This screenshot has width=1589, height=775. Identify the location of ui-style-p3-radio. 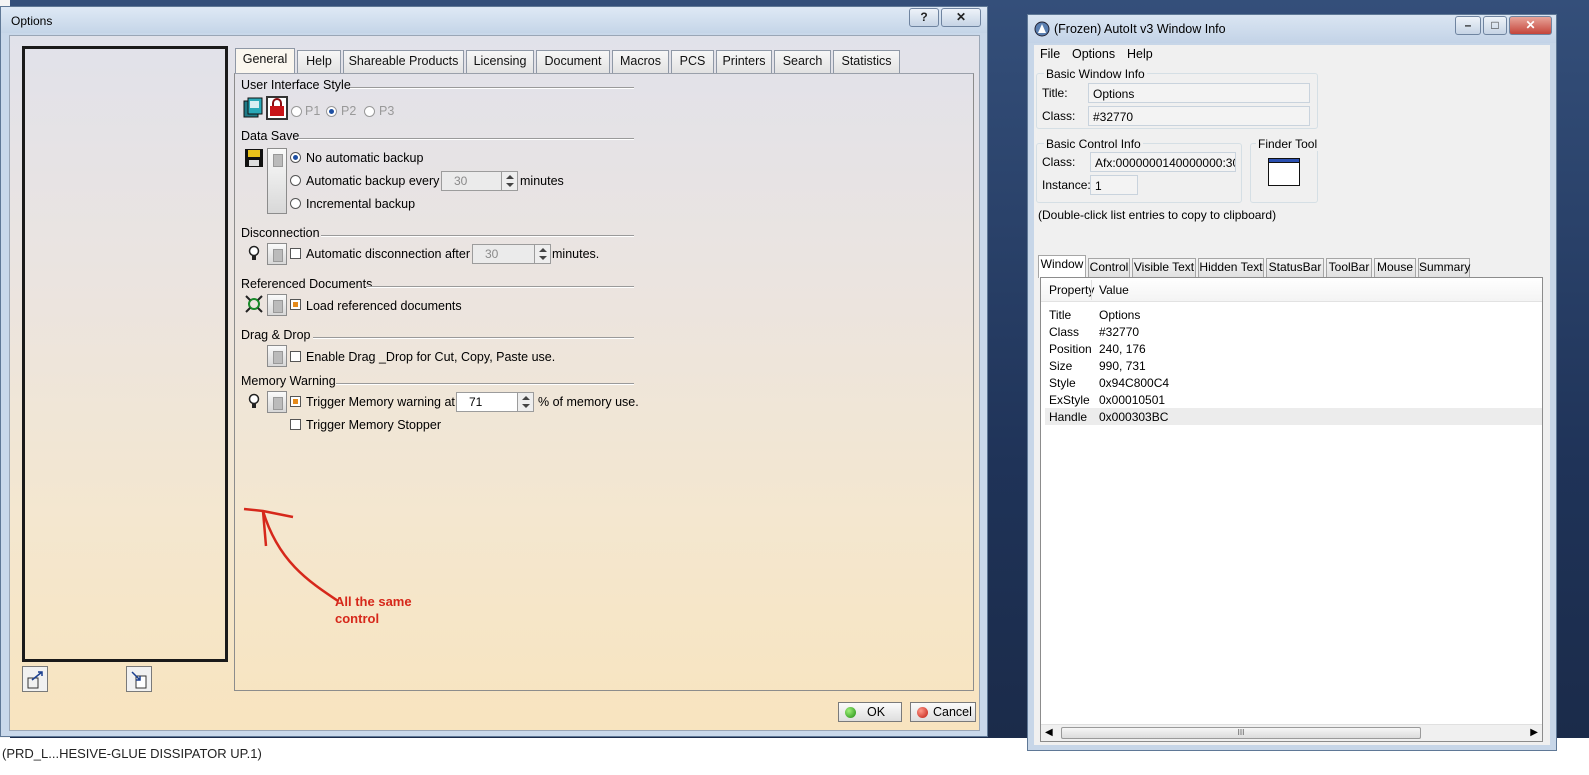
(369, 111).